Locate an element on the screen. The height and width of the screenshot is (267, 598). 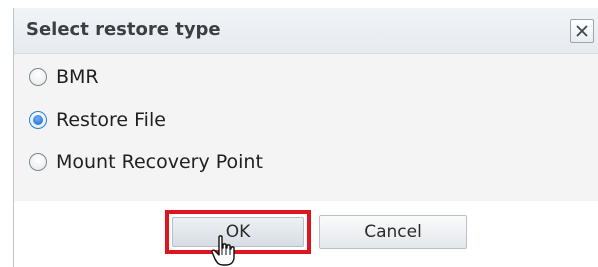
cancel-button: Cancel is located at coordinates (393, 232).